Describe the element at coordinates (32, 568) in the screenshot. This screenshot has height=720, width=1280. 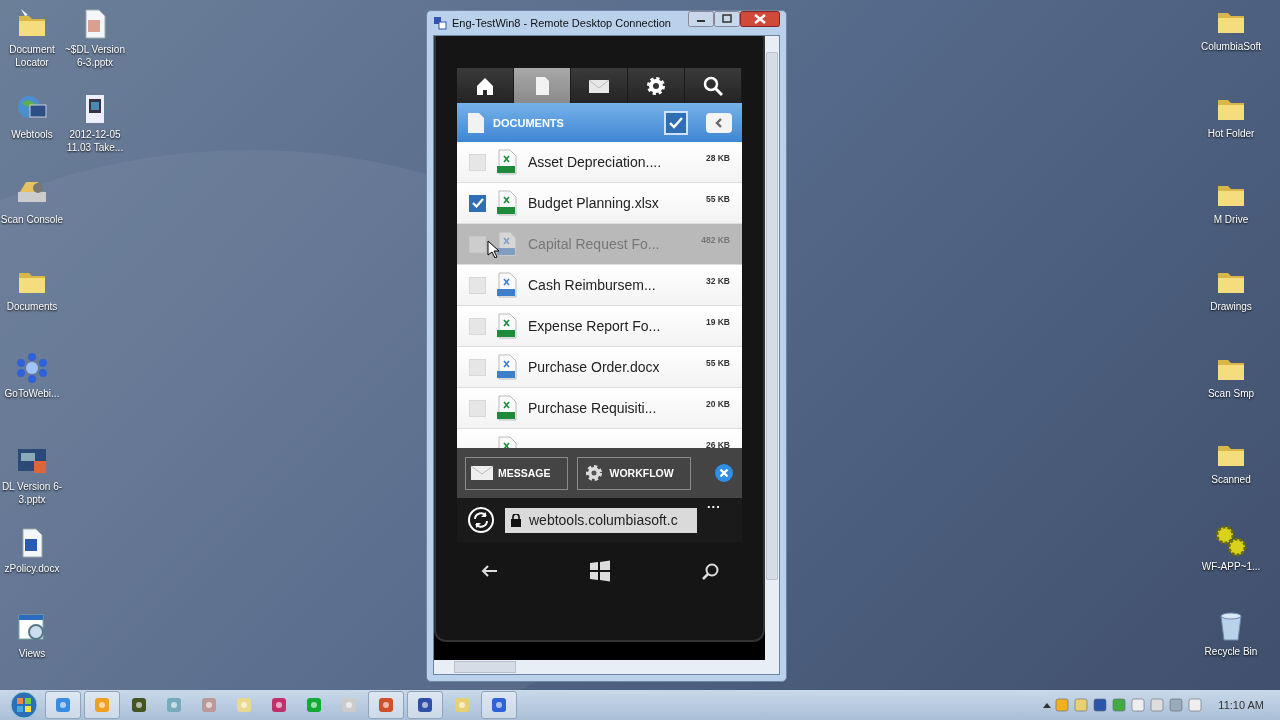
I see `icon-label: zPolicy.docx` at that location.